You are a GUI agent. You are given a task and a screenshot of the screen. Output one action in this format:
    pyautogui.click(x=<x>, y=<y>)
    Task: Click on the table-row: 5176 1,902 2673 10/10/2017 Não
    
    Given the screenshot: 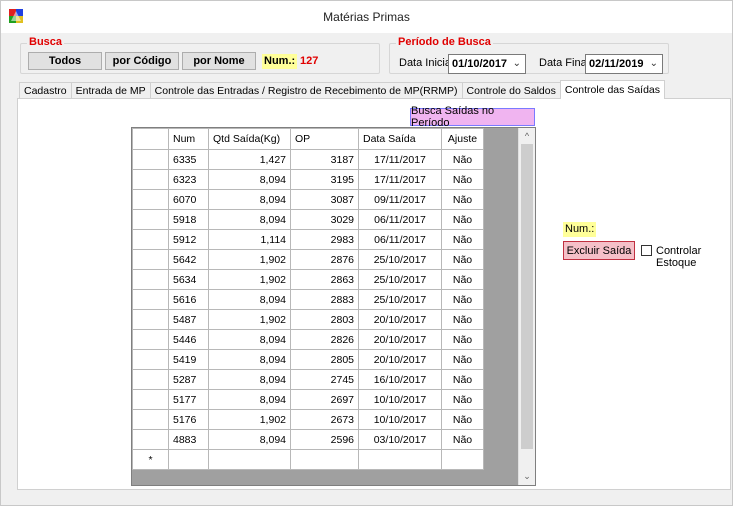 What is the action you would take?
    pyautogui.click(x=308, y=419)
    